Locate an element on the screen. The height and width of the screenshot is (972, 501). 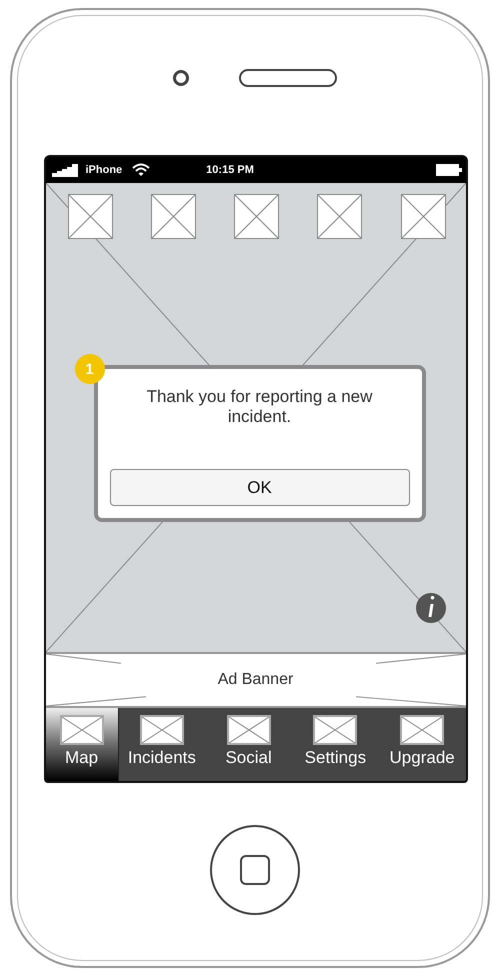
tab: Social is located at coordinates (248, 744).